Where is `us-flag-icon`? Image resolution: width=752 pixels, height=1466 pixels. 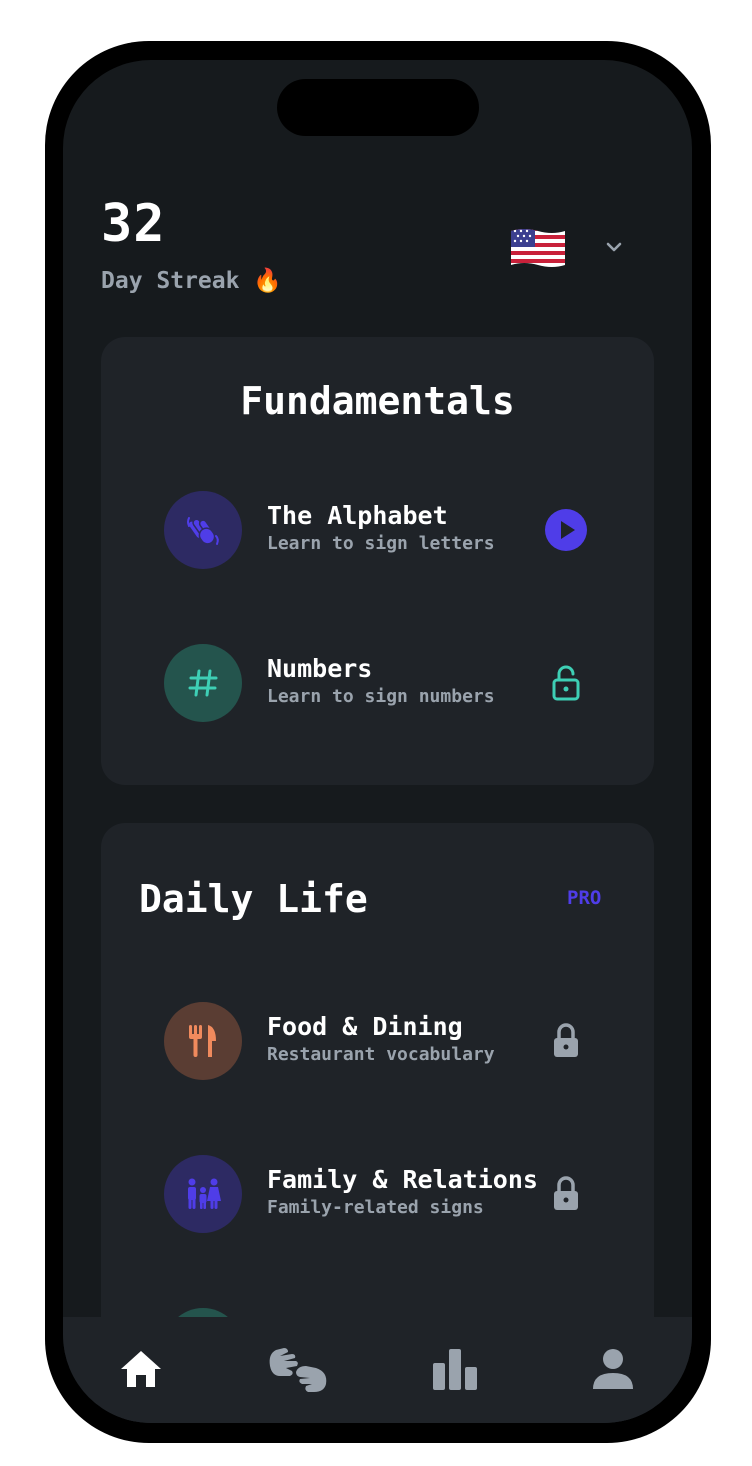 us-flag-icon is located at coordinates (538, 248).